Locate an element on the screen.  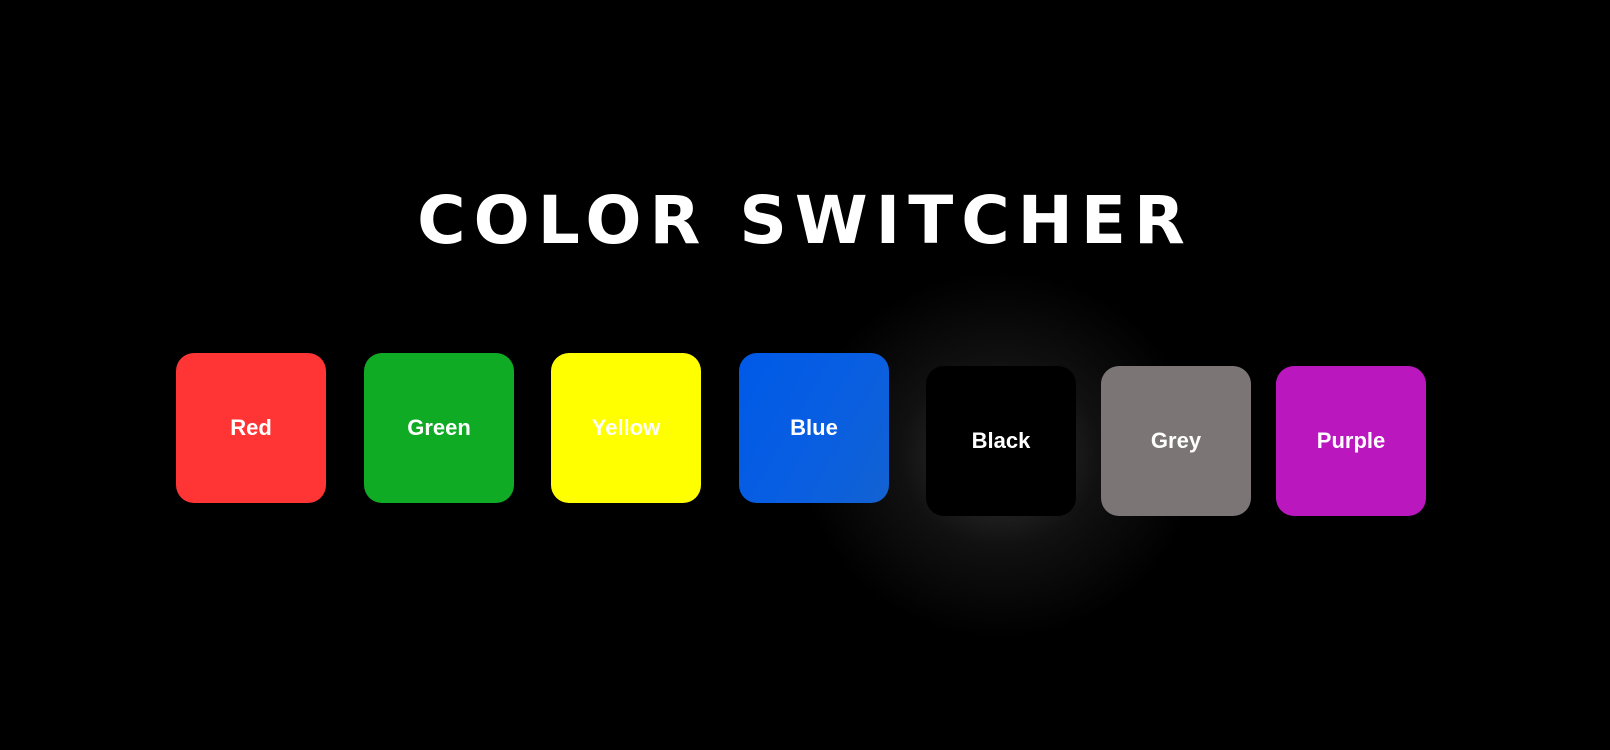
swatch-label: Yellow is located at coordinates (626, 427).